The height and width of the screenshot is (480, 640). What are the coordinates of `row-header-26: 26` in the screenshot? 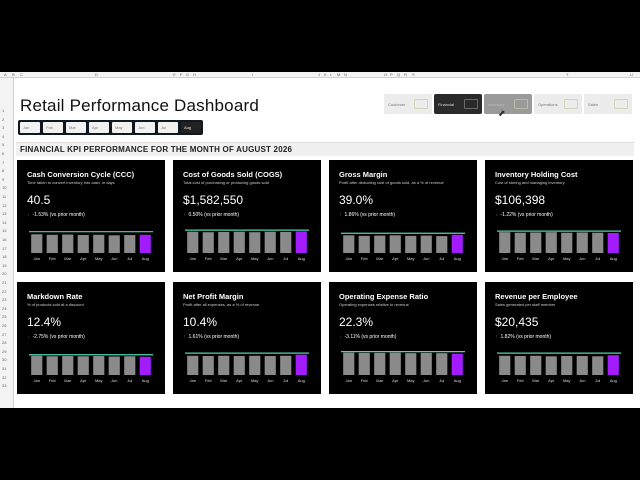 It's located at (4, 325).